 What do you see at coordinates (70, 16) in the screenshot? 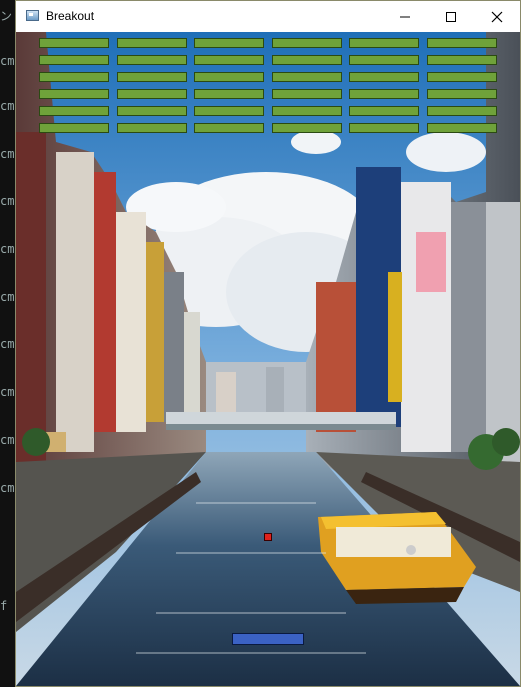
I see `window-title: Breakout` at bounding box center [70, 16].